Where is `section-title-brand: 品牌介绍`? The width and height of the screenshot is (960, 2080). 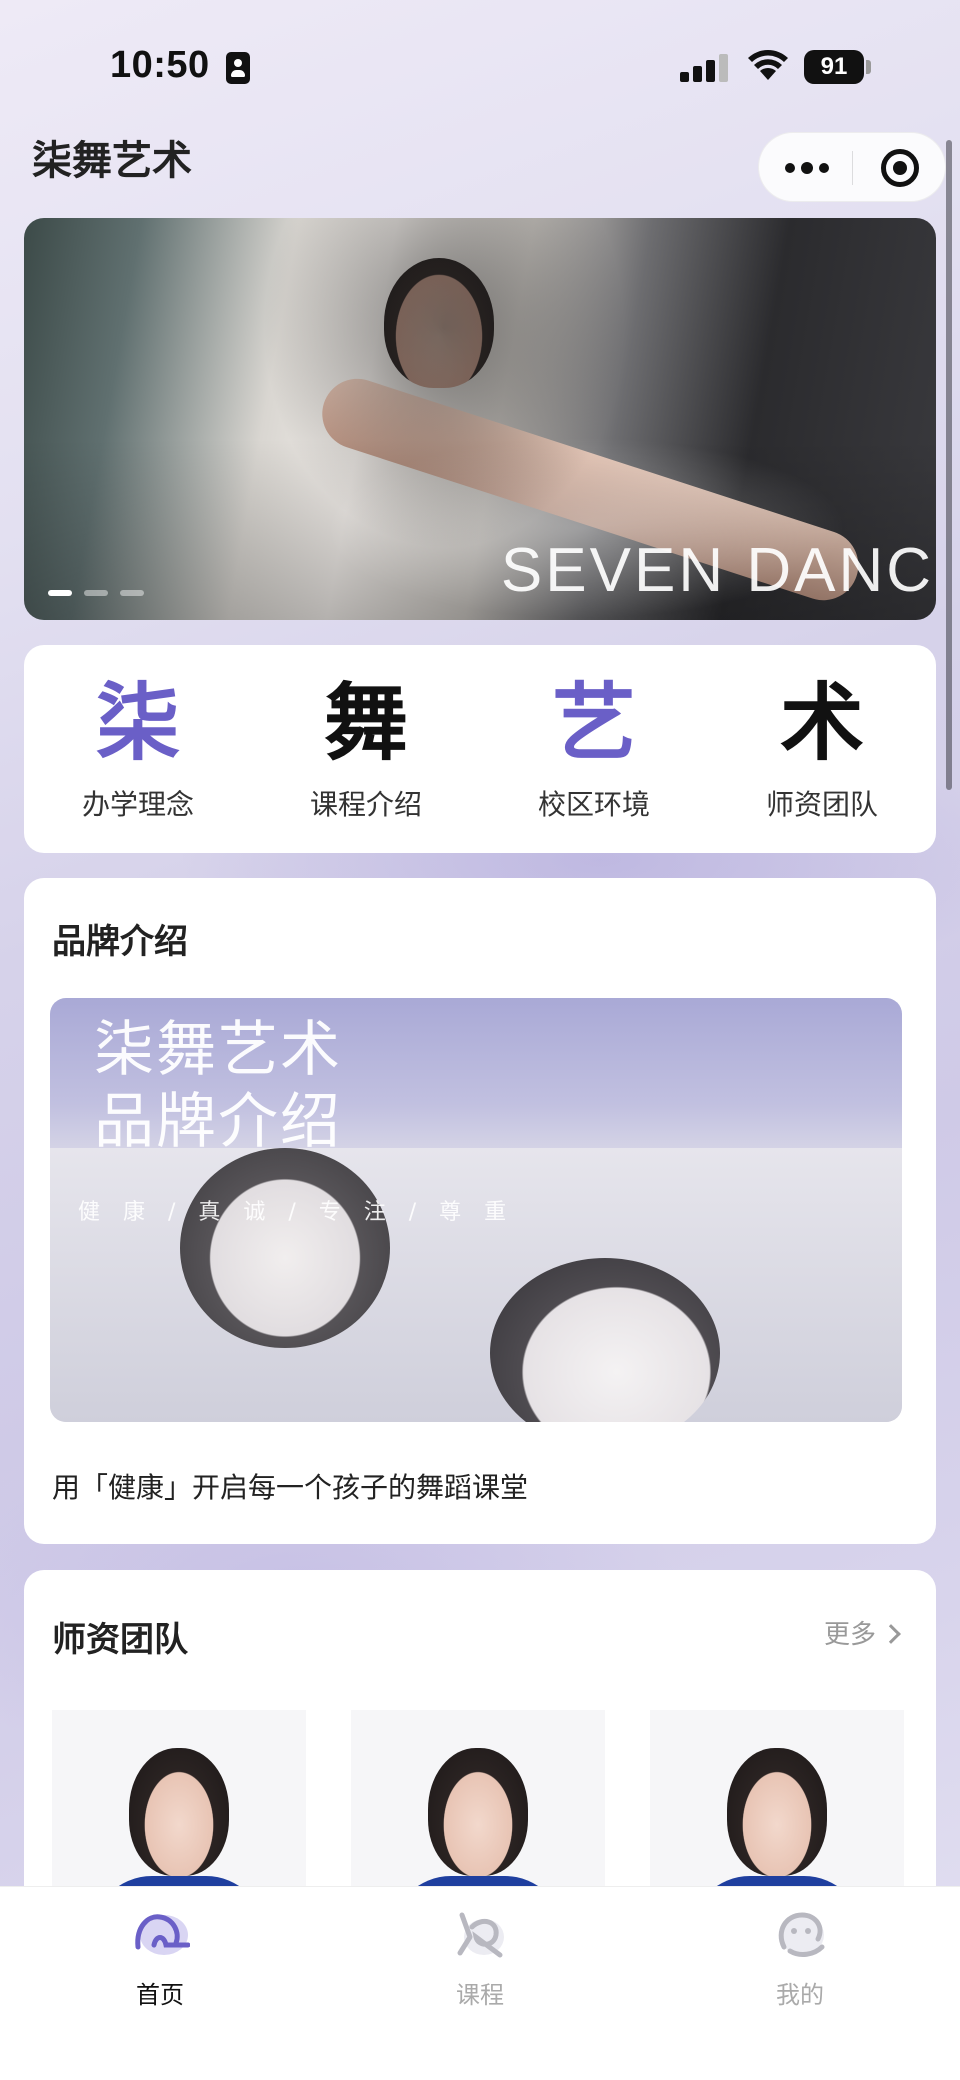 section-title-brand: 品牌介绍 is located at coordinates (120, 942).